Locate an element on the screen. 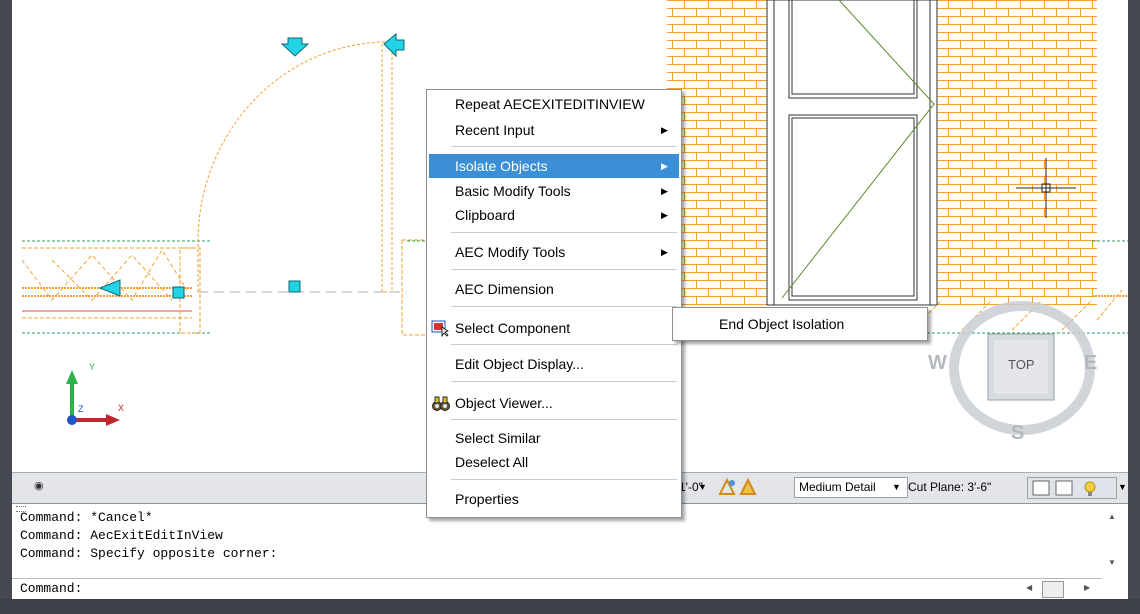 Image resolution: width=1140 pixels, height=614 pixels. menu-item-deselect-all: Deselect All is located at coordinates (554, 462).